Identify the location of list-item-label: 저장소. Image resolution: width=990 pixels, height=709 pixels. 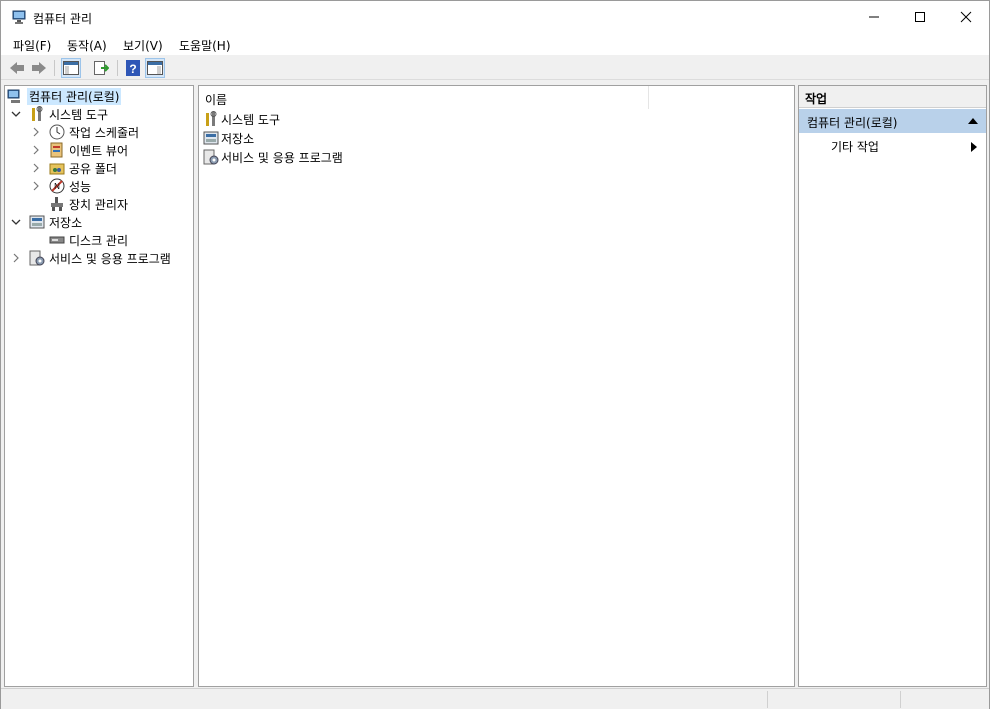
(238, 138).